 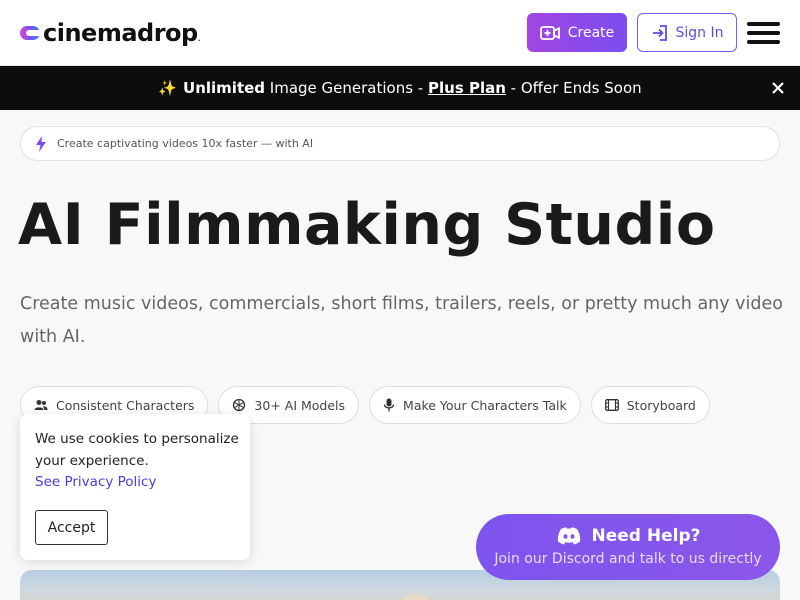 I want to click on sign-in-button: Sign In, so click(x=687, y=32).